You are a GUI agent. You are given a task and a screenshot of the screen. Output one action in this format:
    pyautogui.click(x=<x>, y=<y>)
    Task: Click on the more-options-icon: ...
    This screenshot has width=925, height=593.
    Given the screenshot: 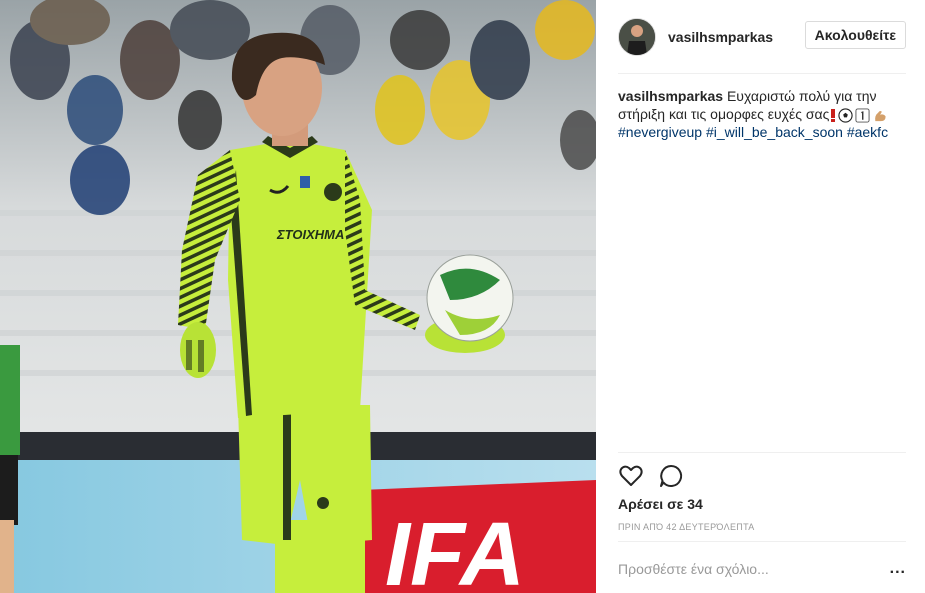 What is the action you would take?
    pyautogui.click(x=898, y=569)
    